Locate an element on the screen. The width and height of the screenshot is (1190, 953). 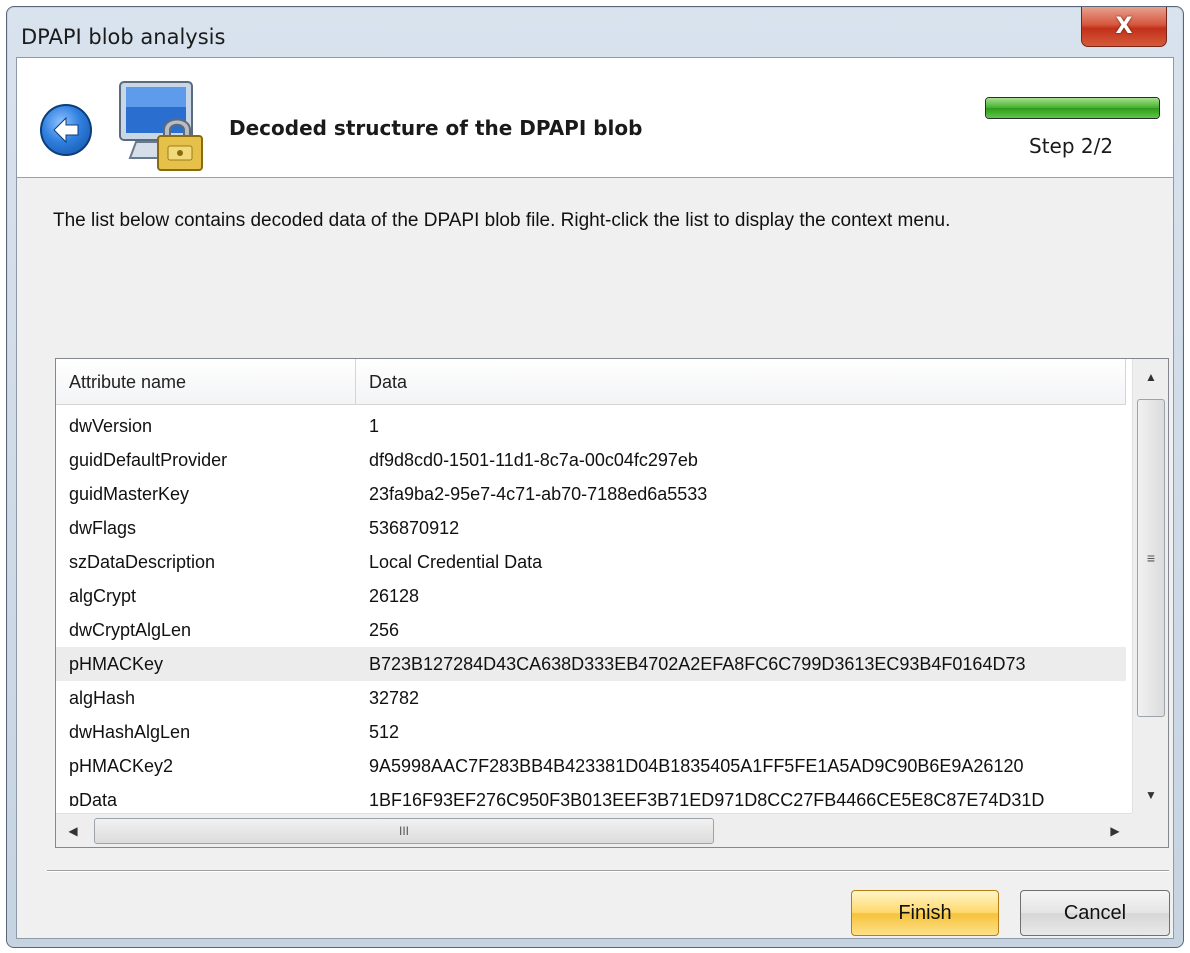
attribute-name-cell: algHash is located at coordinates (102, 698).